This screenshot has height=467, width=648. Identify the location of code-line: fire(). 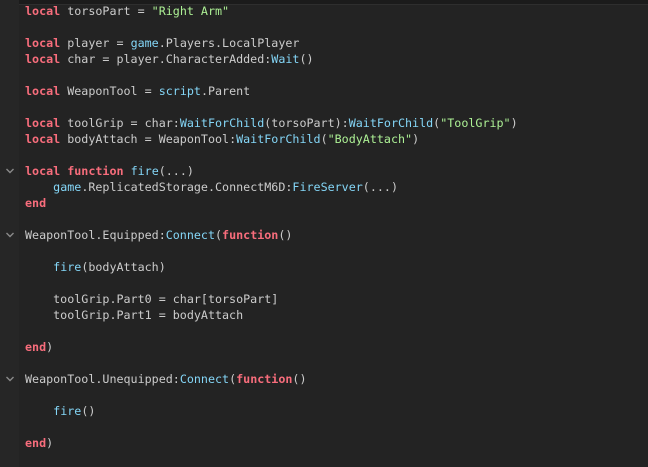
(60, 411).